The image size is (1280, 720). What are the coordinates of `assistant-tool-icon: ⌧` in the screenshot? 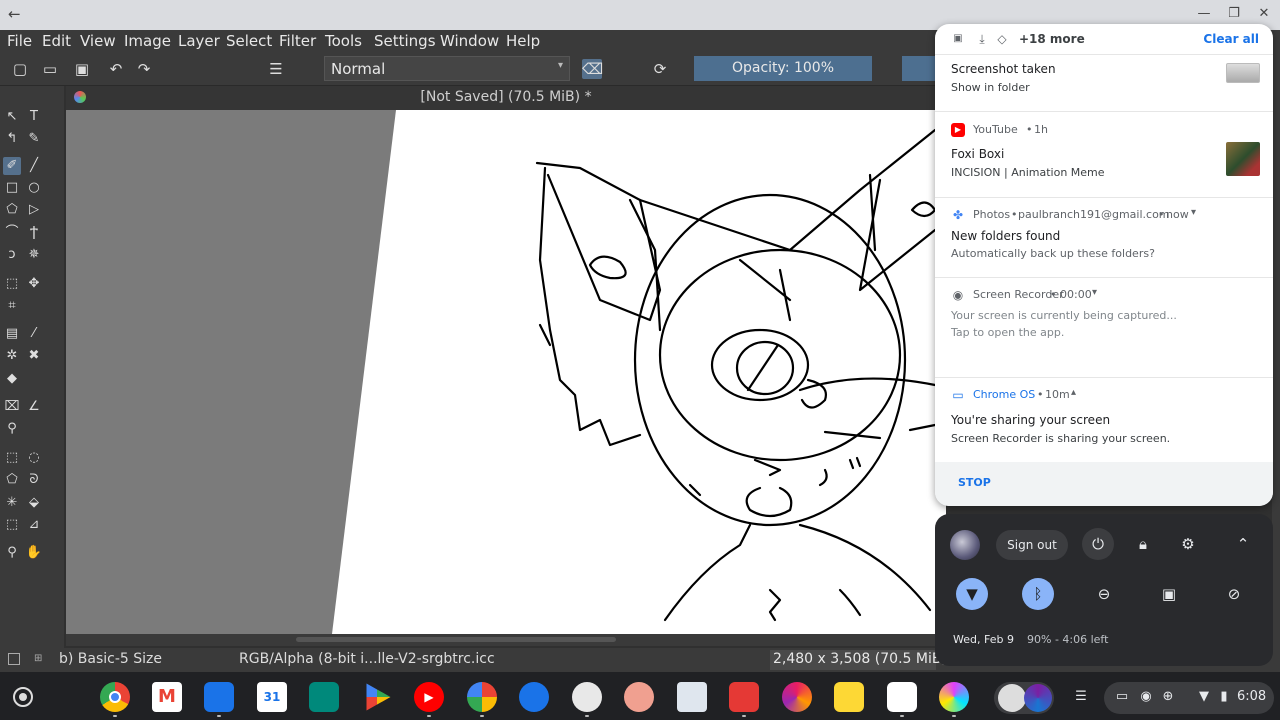 It's located at (12, 407).